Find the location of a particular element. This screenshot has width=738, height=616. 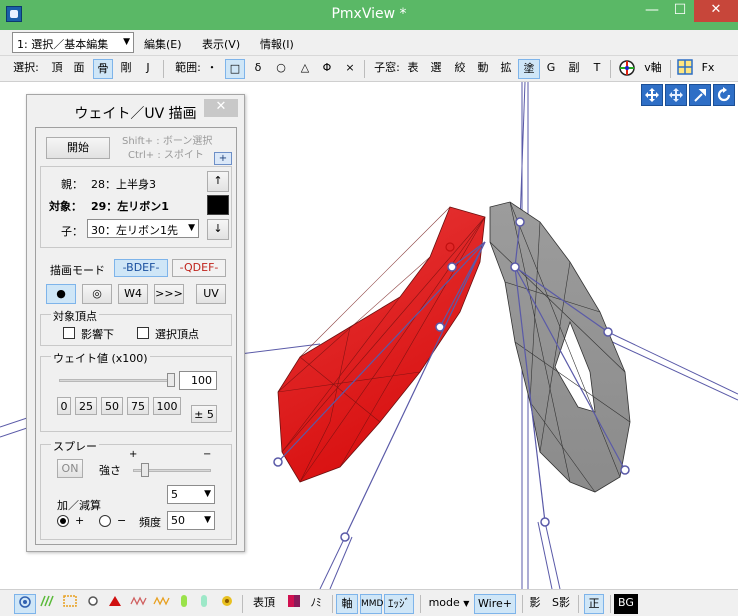

select-vertex-button: 頂 is located at coordinates (57, 69).